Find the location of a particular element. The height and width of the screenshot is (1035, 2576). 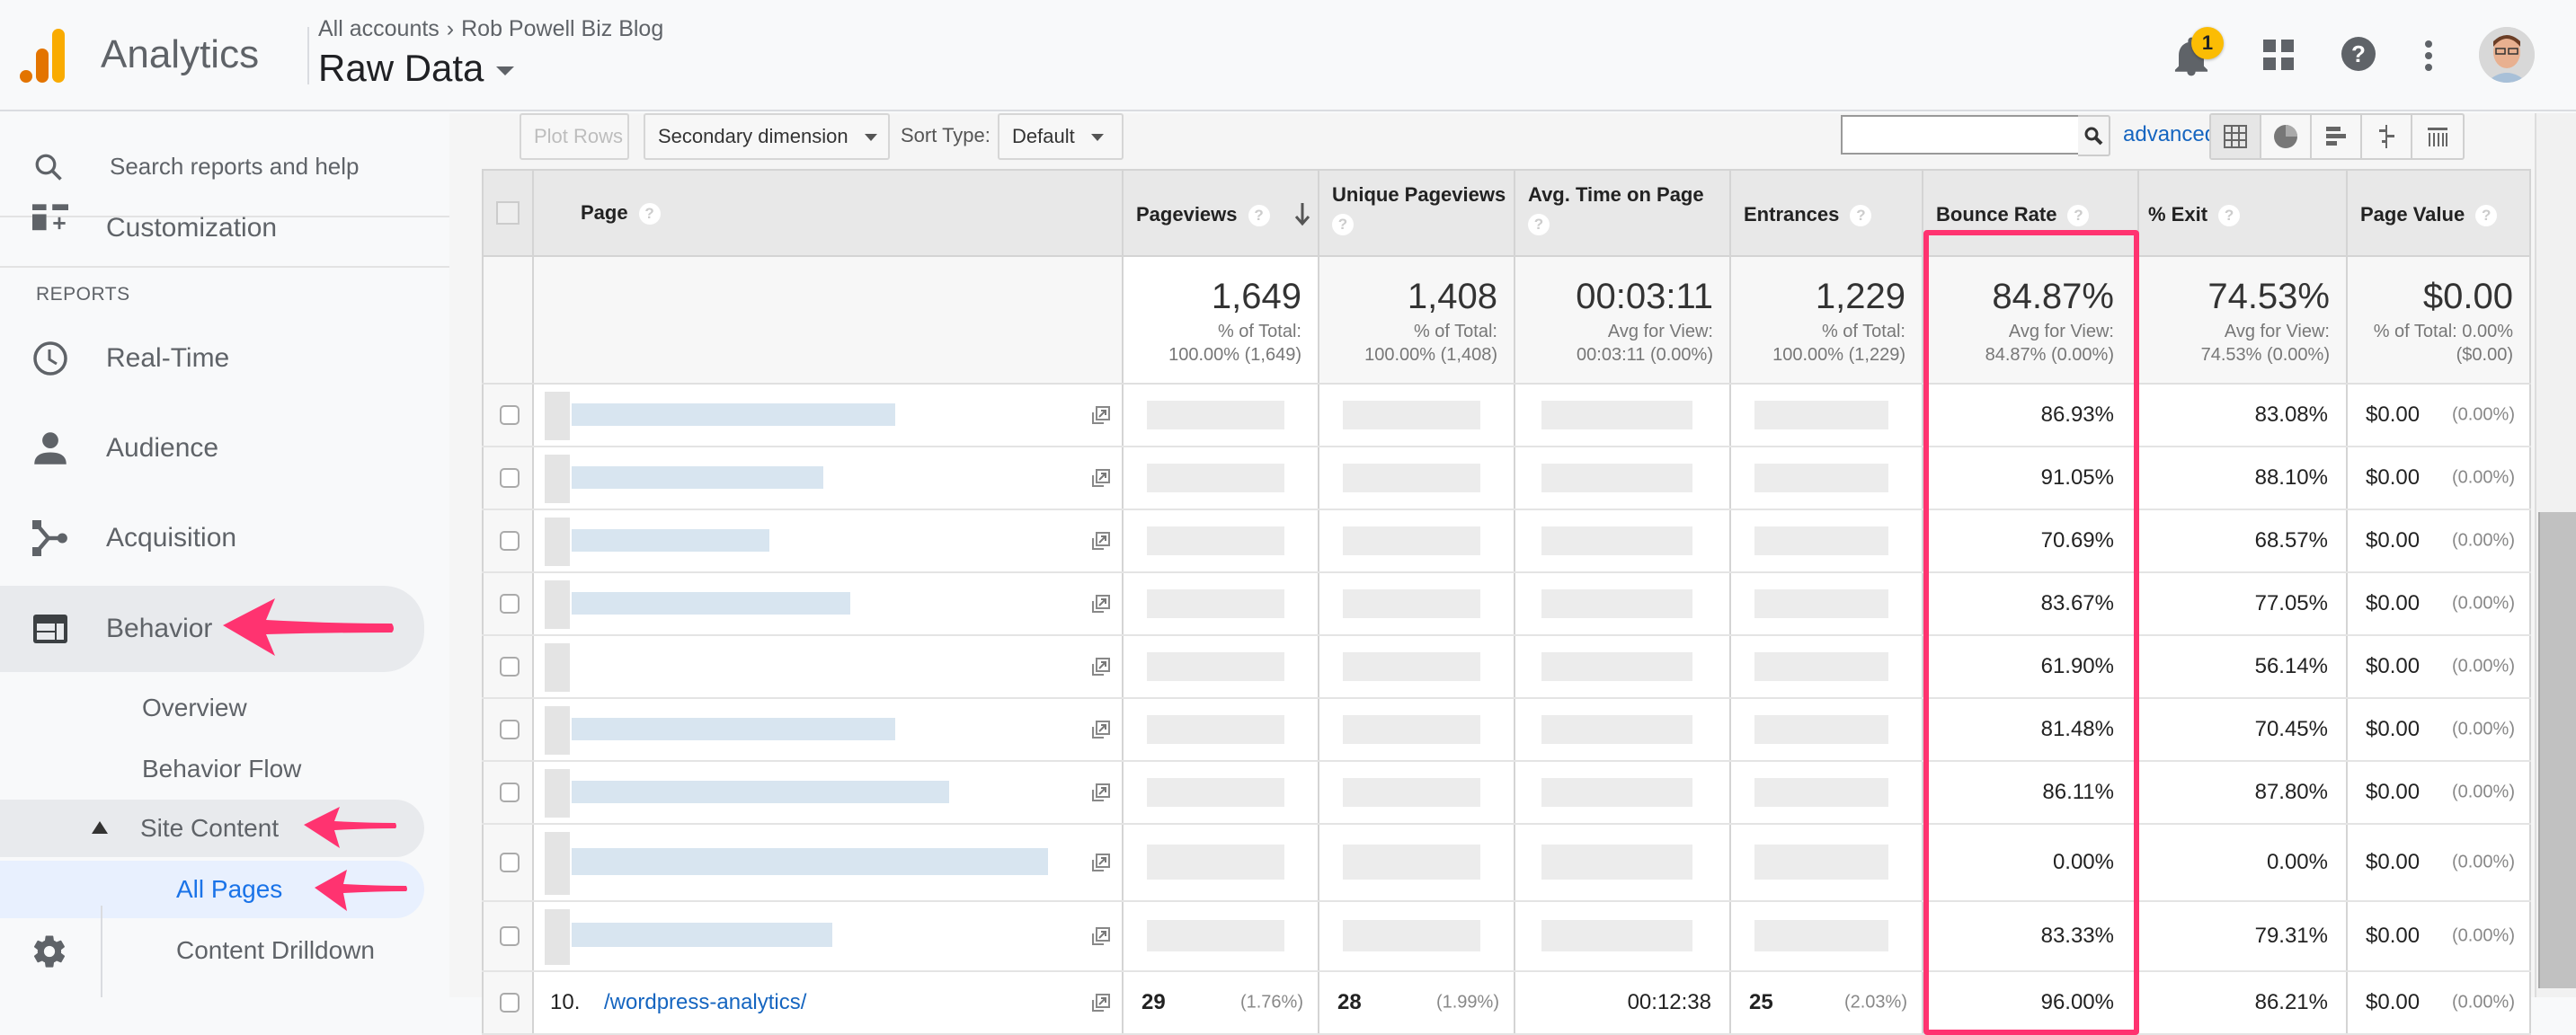

header-avg-time: Avg. Time on Page ? is located at coordinates (1623, 213).